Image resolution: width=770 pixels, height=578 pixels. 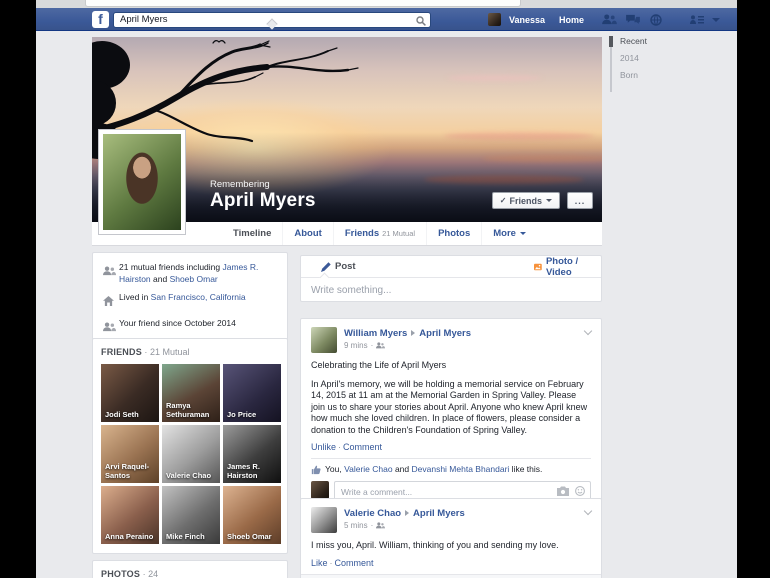 I want to click on city-link: San Francisco, California, so click(x=198, y=297).